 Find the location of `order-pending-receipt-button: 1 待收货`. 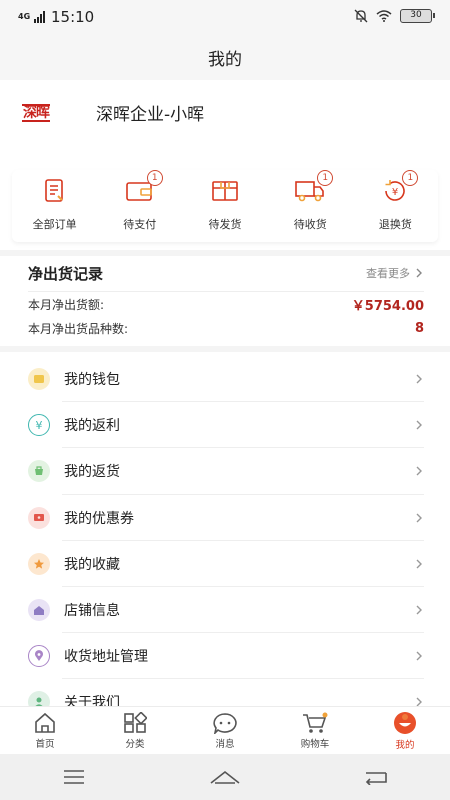

order-pending-receipt-button: 1 待收货 is located at coordinates (310, 206).